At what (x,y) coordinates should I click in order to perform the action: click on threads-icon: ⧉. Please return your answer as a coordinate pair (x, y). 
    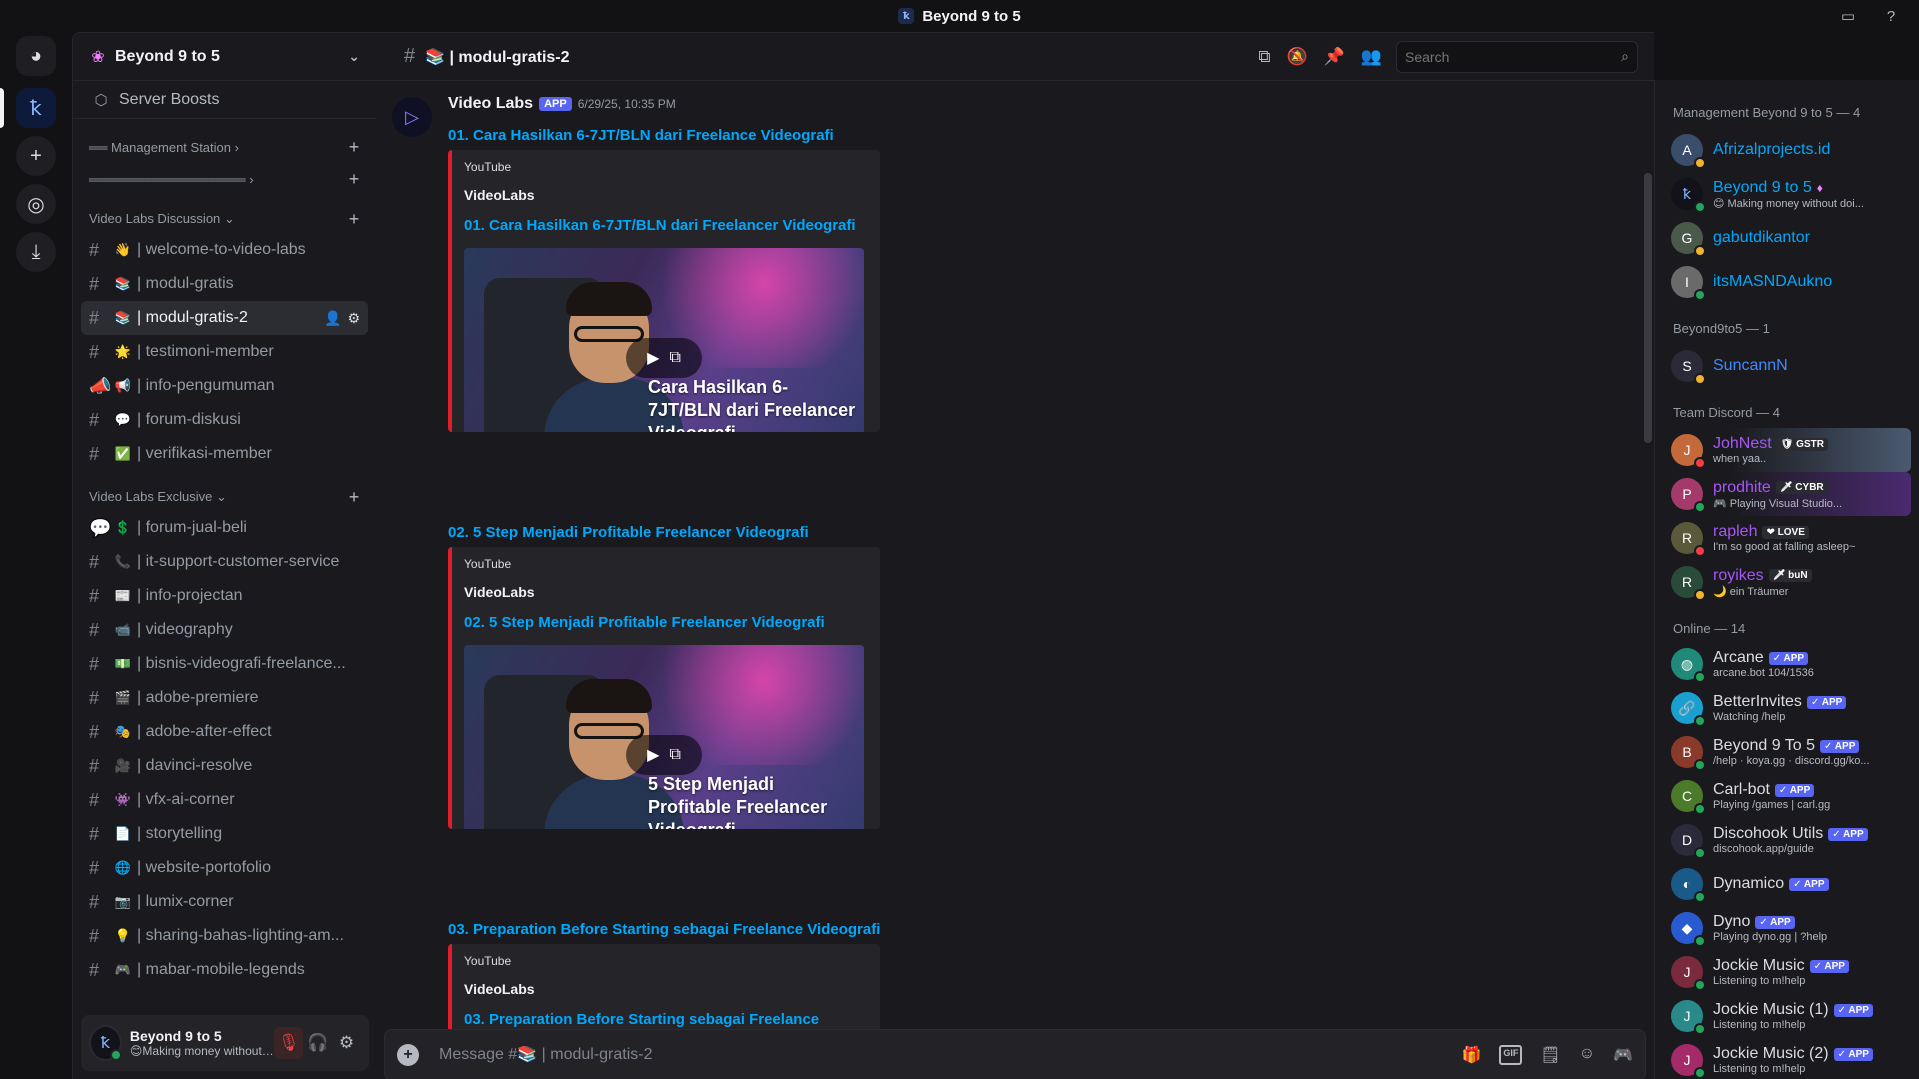
    Looking at the image, I should click on (1264, 57).